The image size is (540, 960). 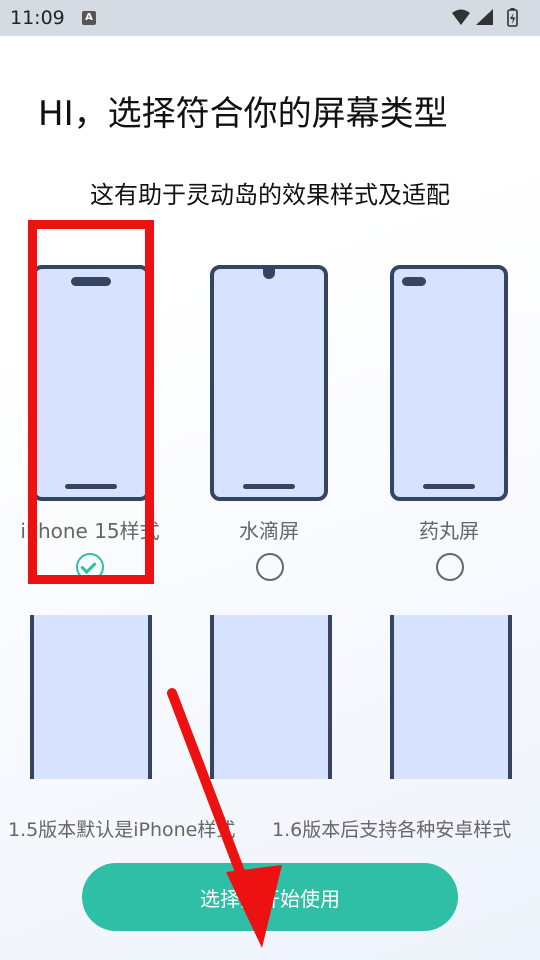 I want to click on option-waterdrop-preview, so click(x=269, y=383).